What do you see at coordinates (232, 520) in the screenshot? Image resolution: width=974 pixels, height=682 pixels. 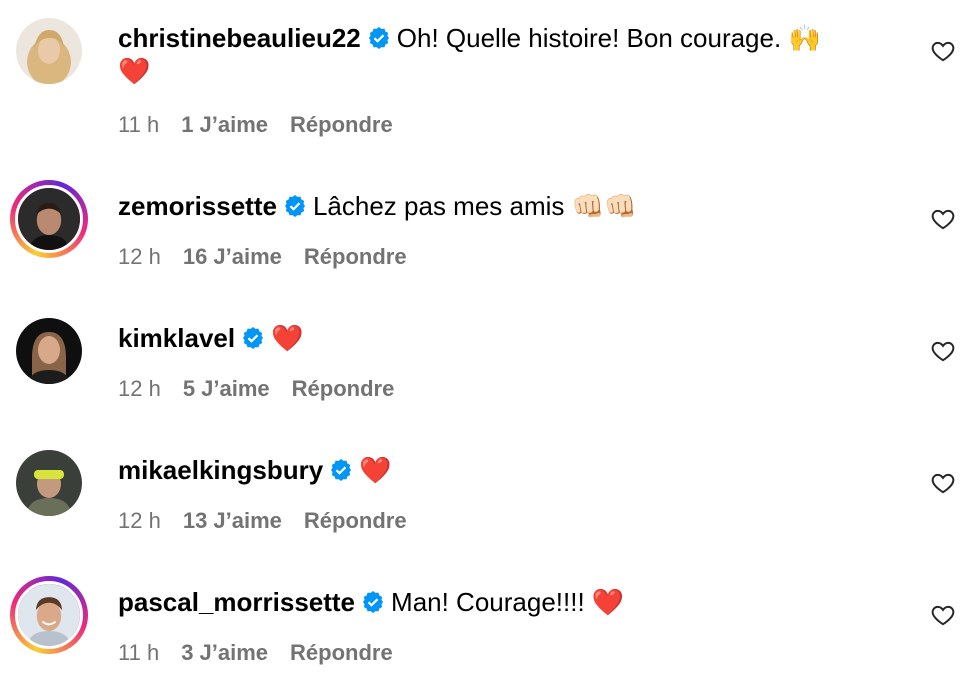 I see `comment-likes: 13 J’aime` at bounding box center [232, 520].